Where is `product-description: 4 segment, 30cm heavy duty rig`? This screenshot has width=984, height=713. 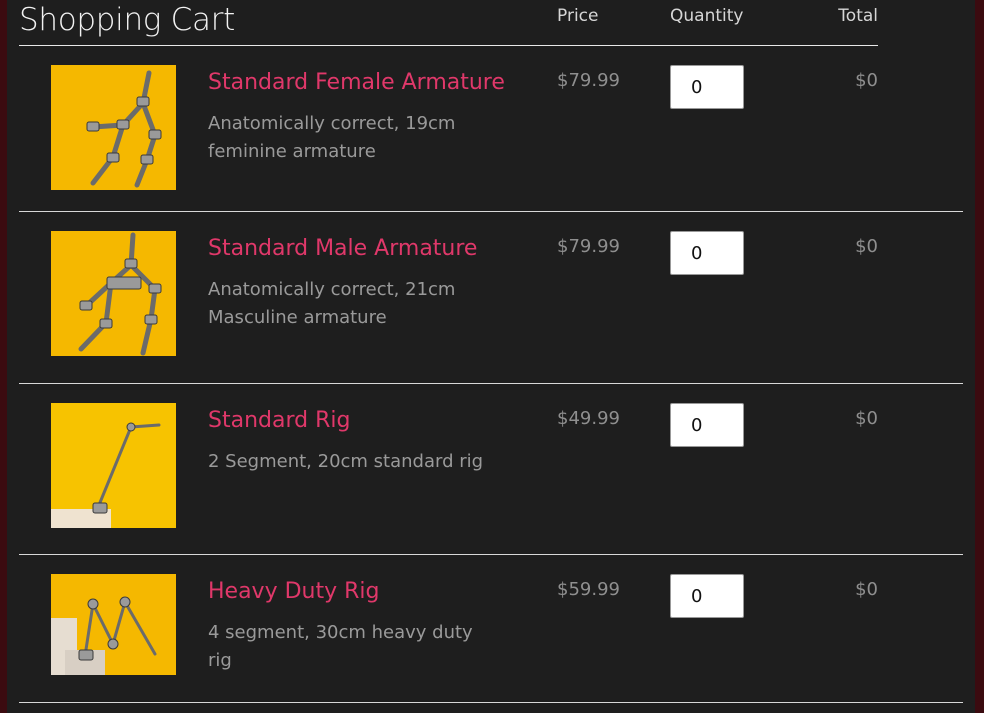 product-description: 4 segment, 30cm heavy duty rig is located at coordinates (340, 646).